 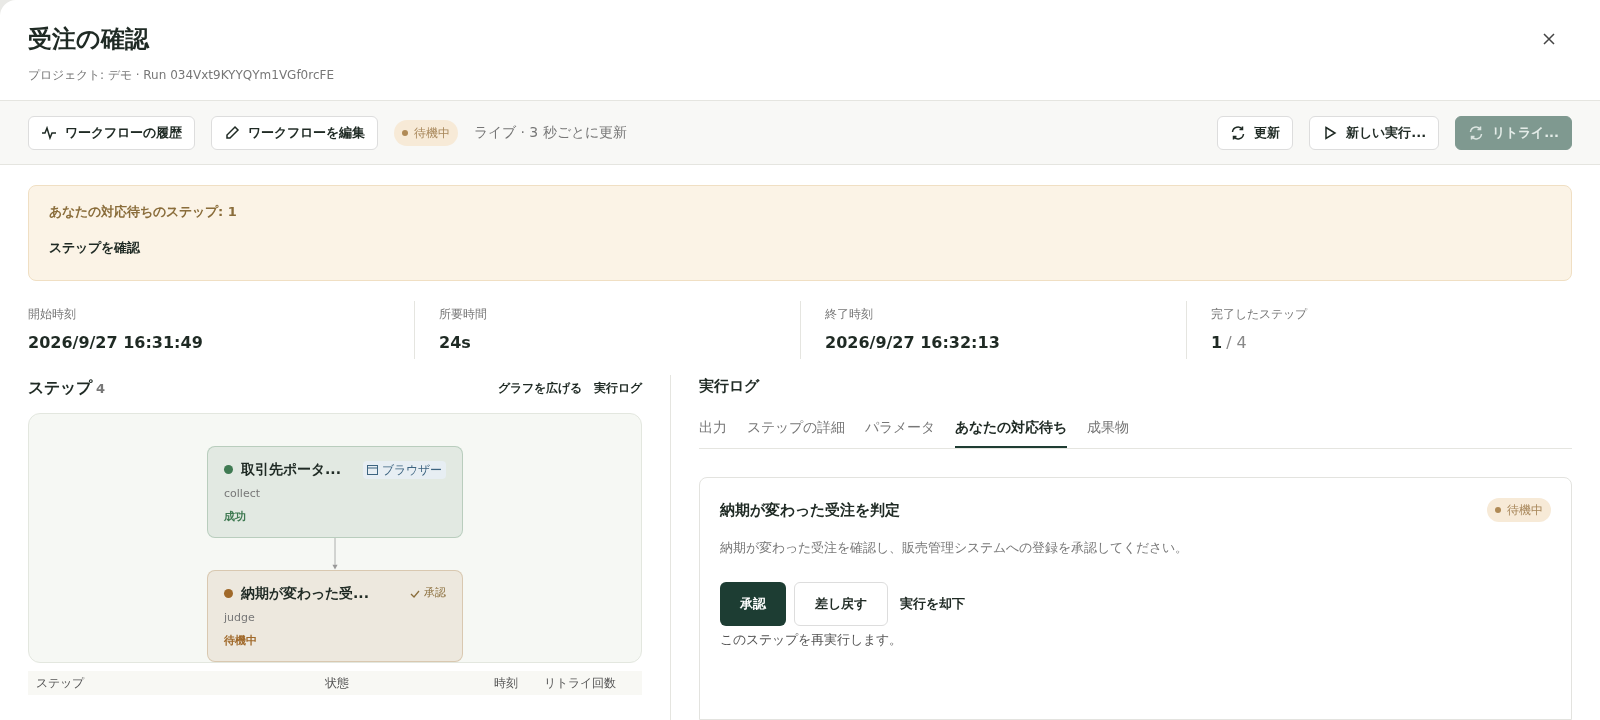 I want to click on card-note: このステップを再実行します。, so click(x=811, y=639).